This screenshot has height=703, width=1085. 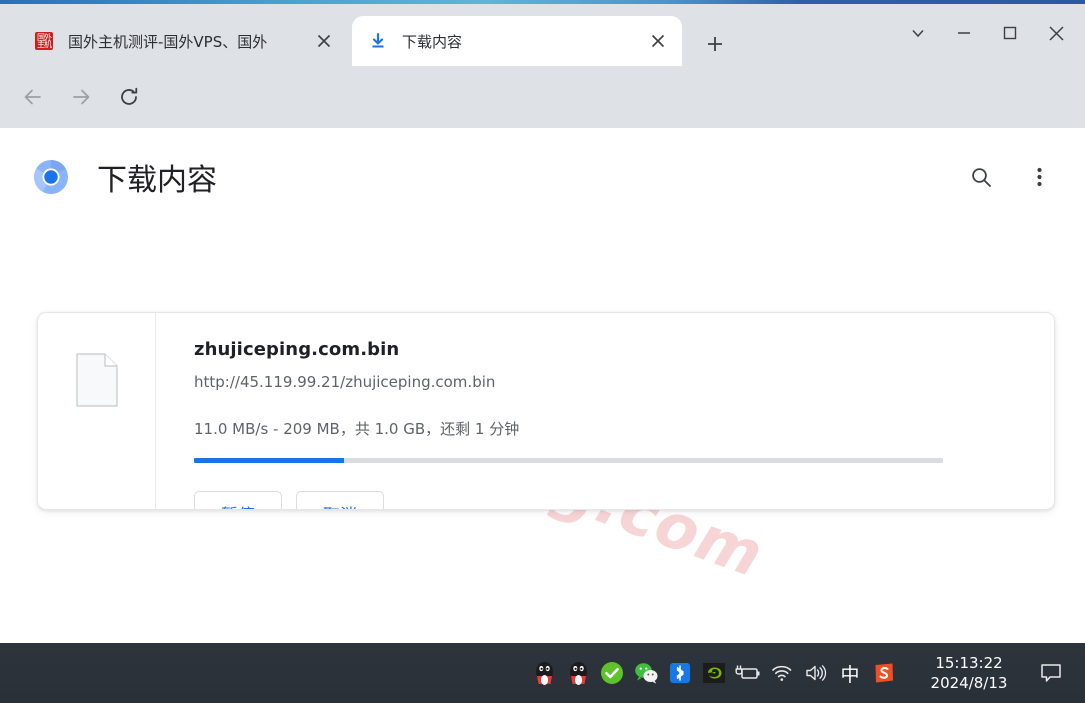 What do you see at coordinates (1039, 177) in the screenshot?
I see `downloads-more-menu-icon` at bounding box center [1039, 177].